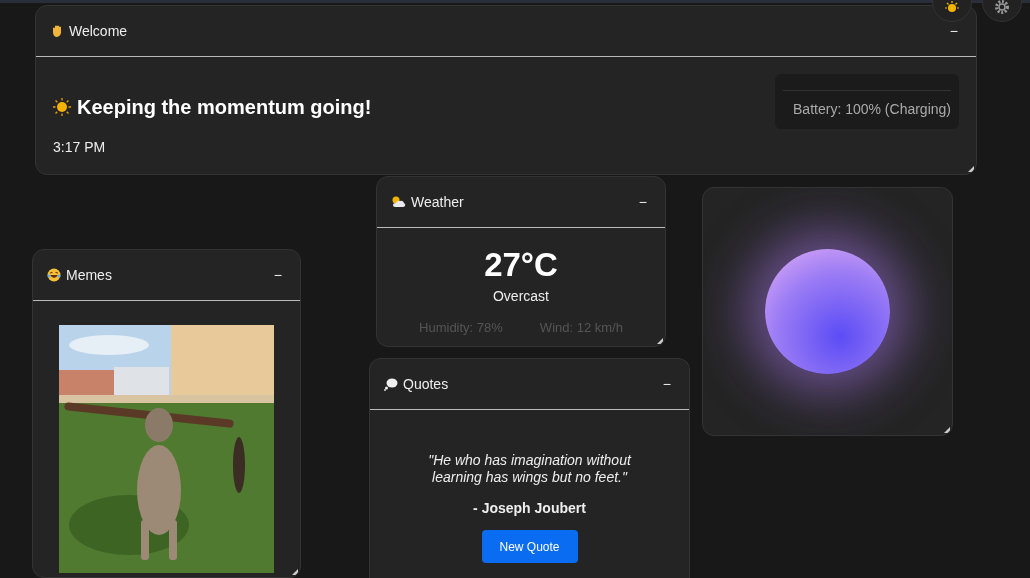 This screenshot has width=1030, height=578. Describe the element at coordinates (1002, 7) in the screenshot. I see `settings-icon` at that location.